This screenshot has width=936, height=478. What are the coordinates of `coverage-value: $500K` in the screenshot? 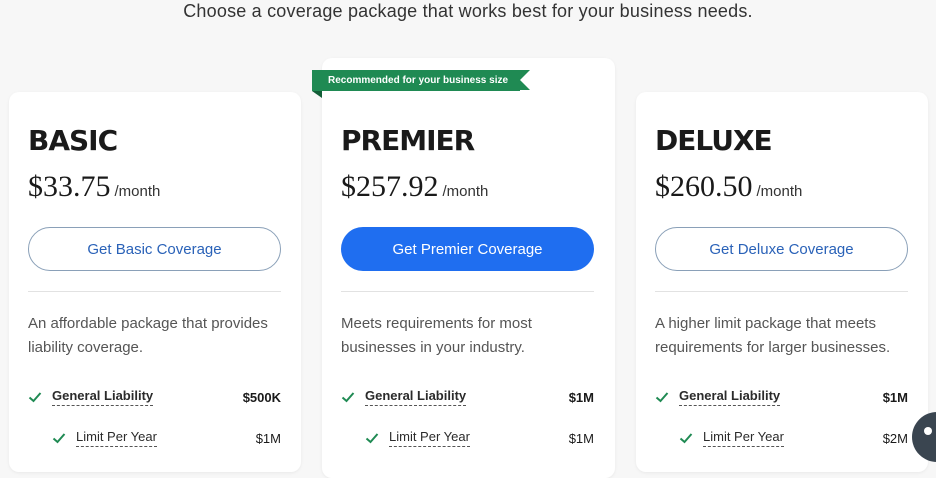 It's located at (261, 397).